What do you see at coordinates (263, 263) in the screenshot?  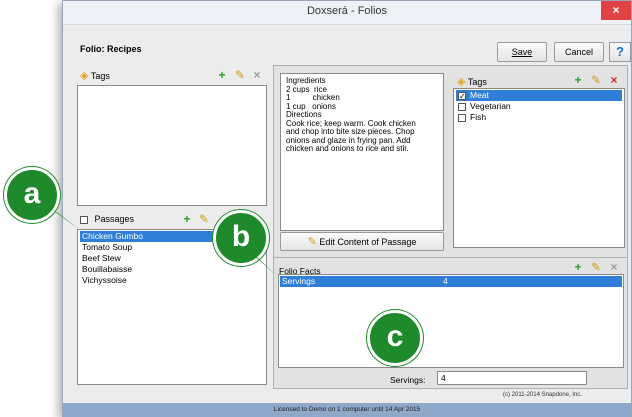 I see `pointer-b` at bounding box center [263, 263].